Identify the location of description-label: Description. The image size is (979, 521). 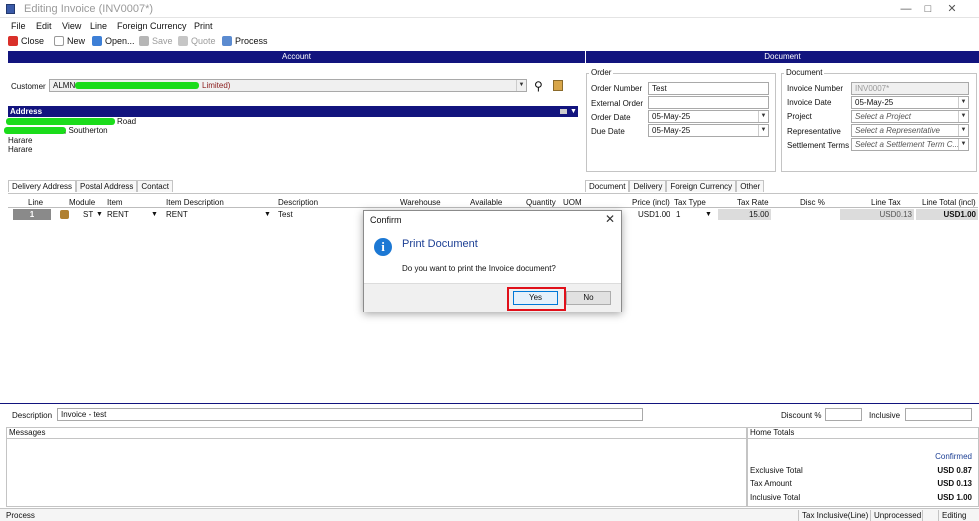
(32, 415).